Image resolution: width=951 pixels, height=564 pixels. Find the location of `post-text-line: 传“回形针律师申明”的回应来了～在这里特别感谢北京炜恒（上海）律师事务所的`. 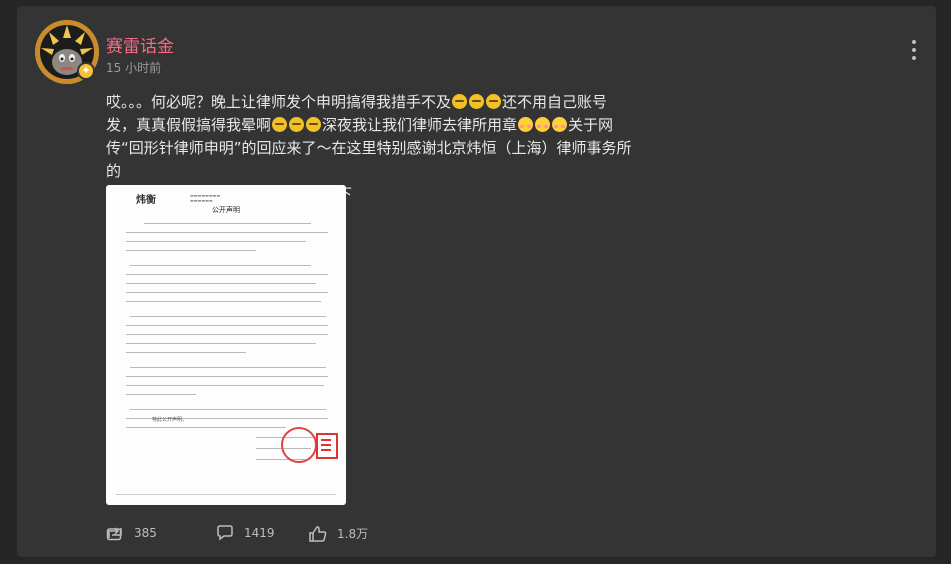

post-text-line: 传“回形针律师申明”的回应来了～在这里特别感谢北京炜恒（上海）律师事务所的 is located at coordinates (376, 160).